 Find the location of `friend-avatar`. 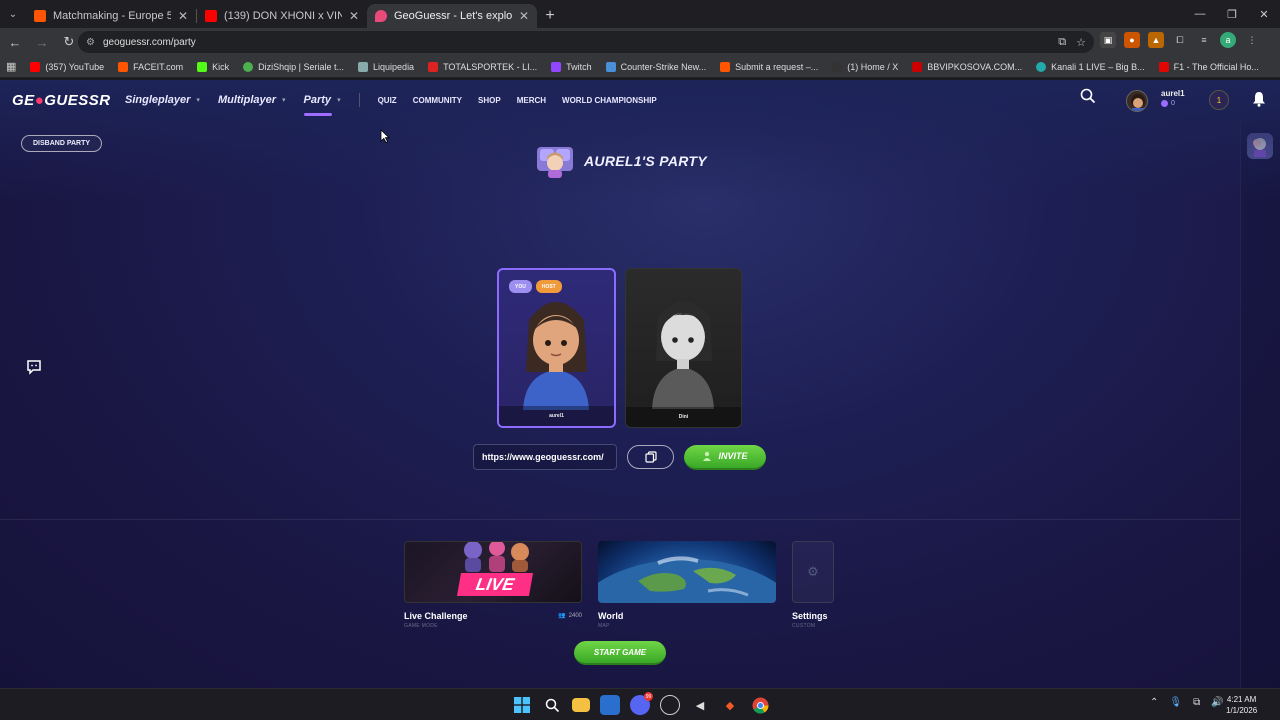

friend-avatar is located at coordinates (1260, 146).